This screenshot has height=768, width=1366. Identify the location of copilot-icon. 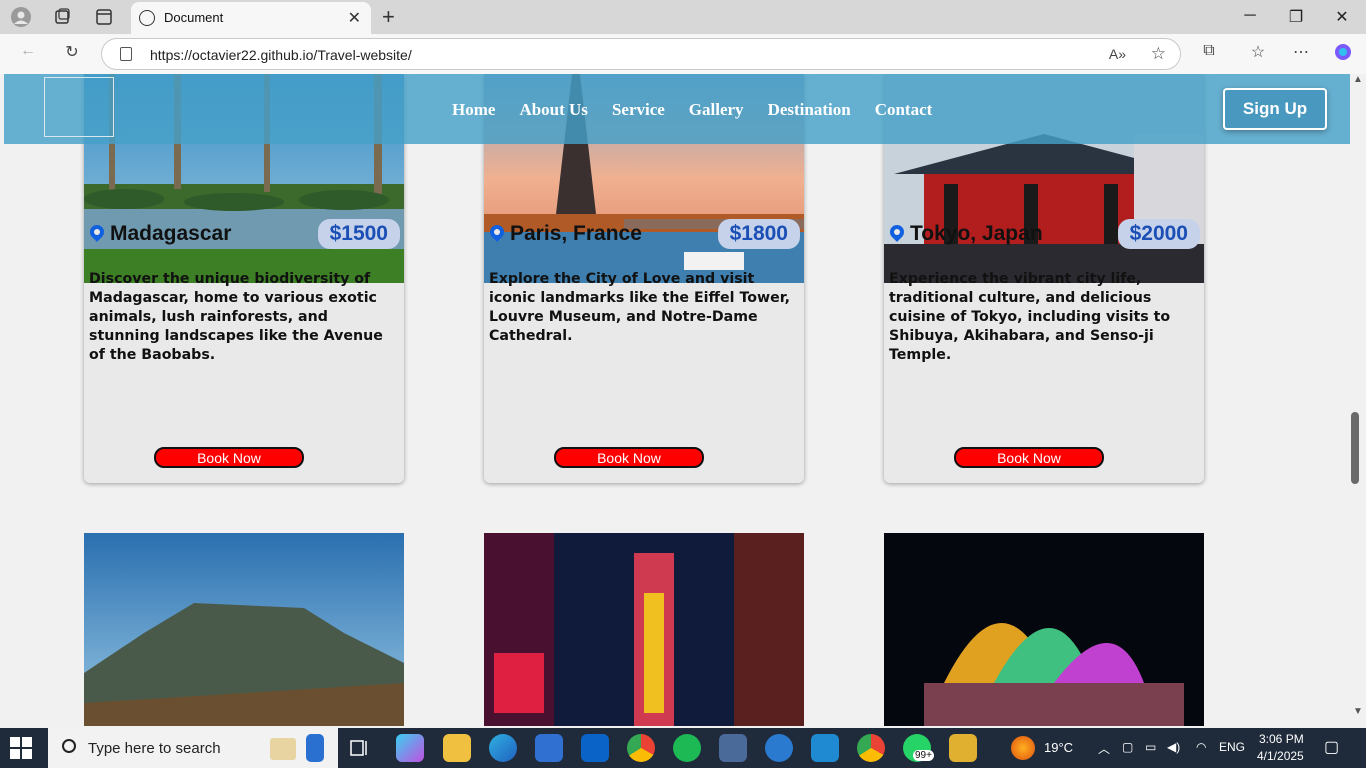
(1343, 54).